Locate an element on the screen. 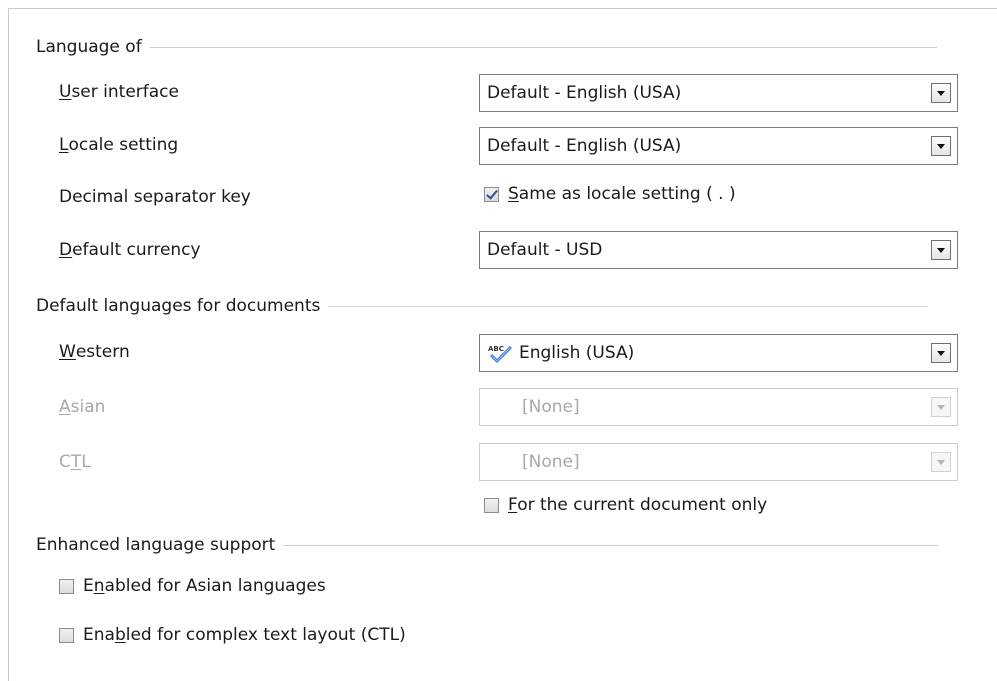 The width and height of the screenshot is (997, 681). section-default-languages: Default languages for documents is located at coordinates (482, 306).